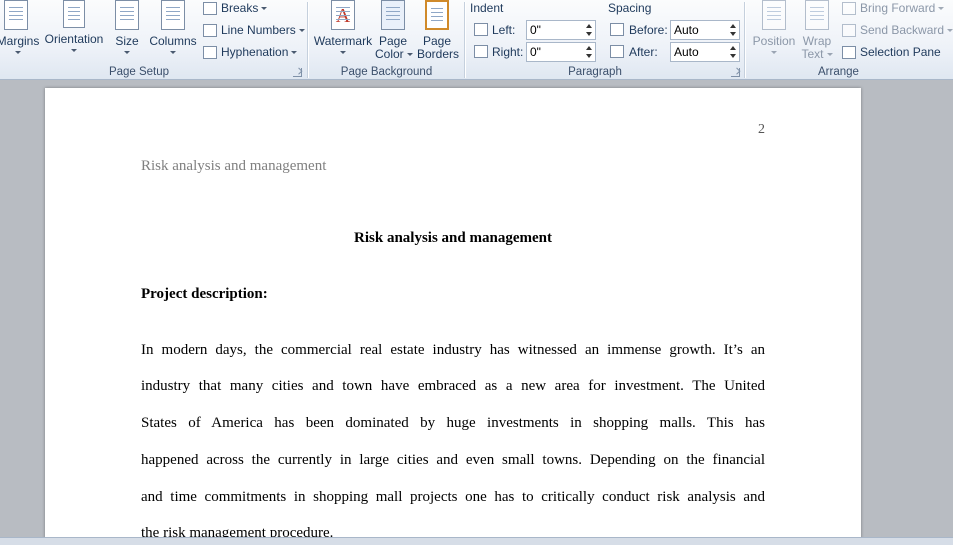 The width and height of the screenshot is (953, 545). I want to click on spacing-before-icon, so click(617, 29).